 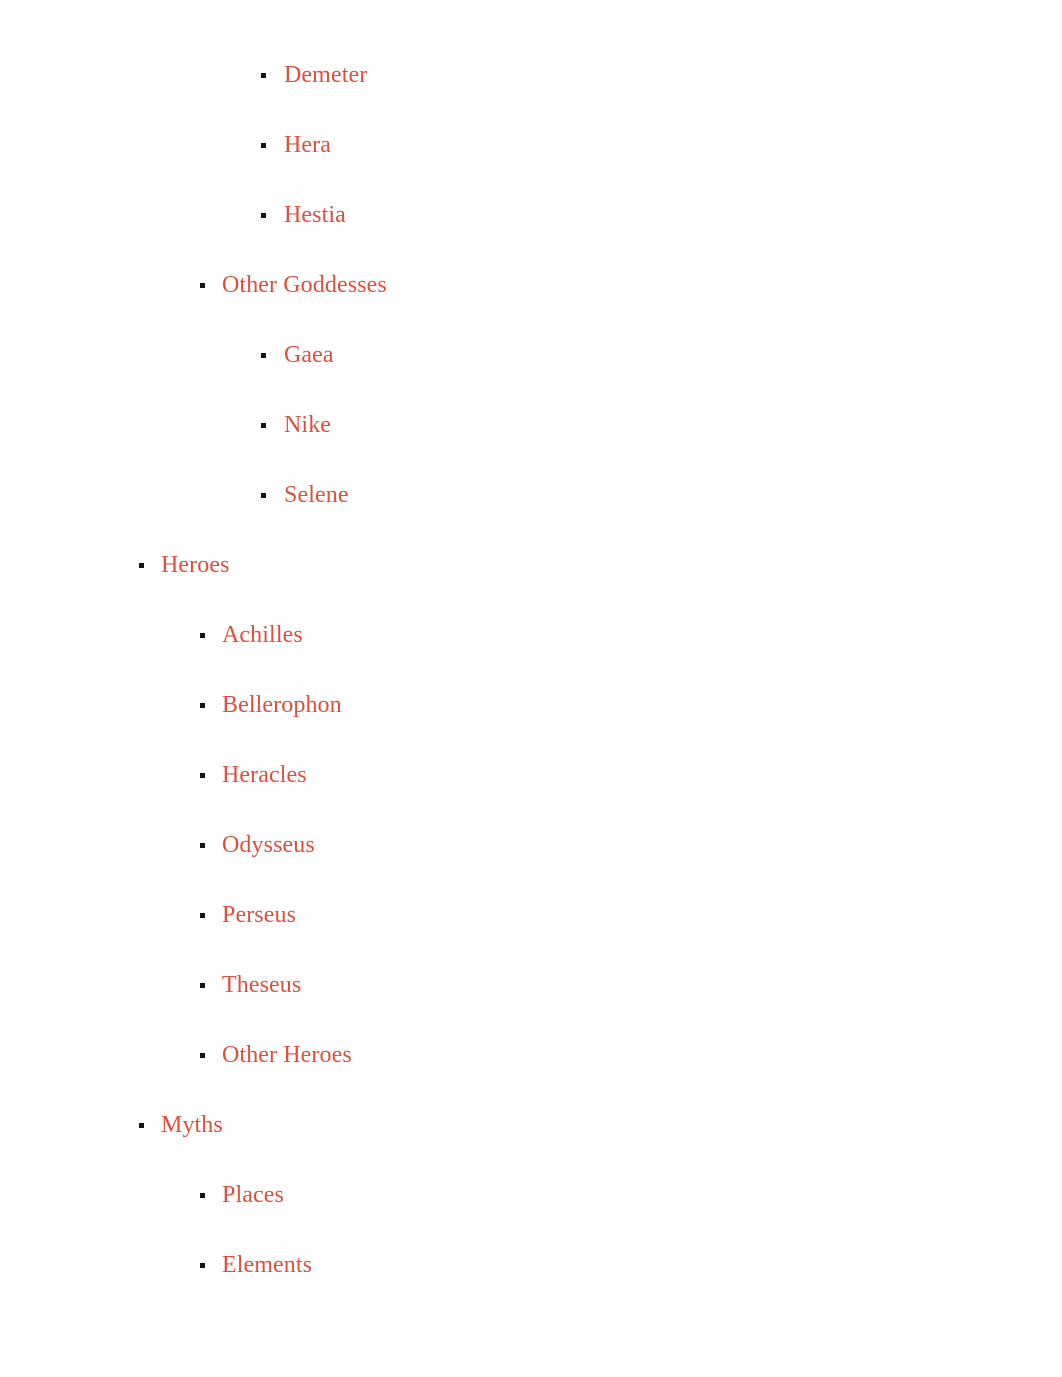 I want to click on outline-item-label: Achilles, so click(x=262, y=635).